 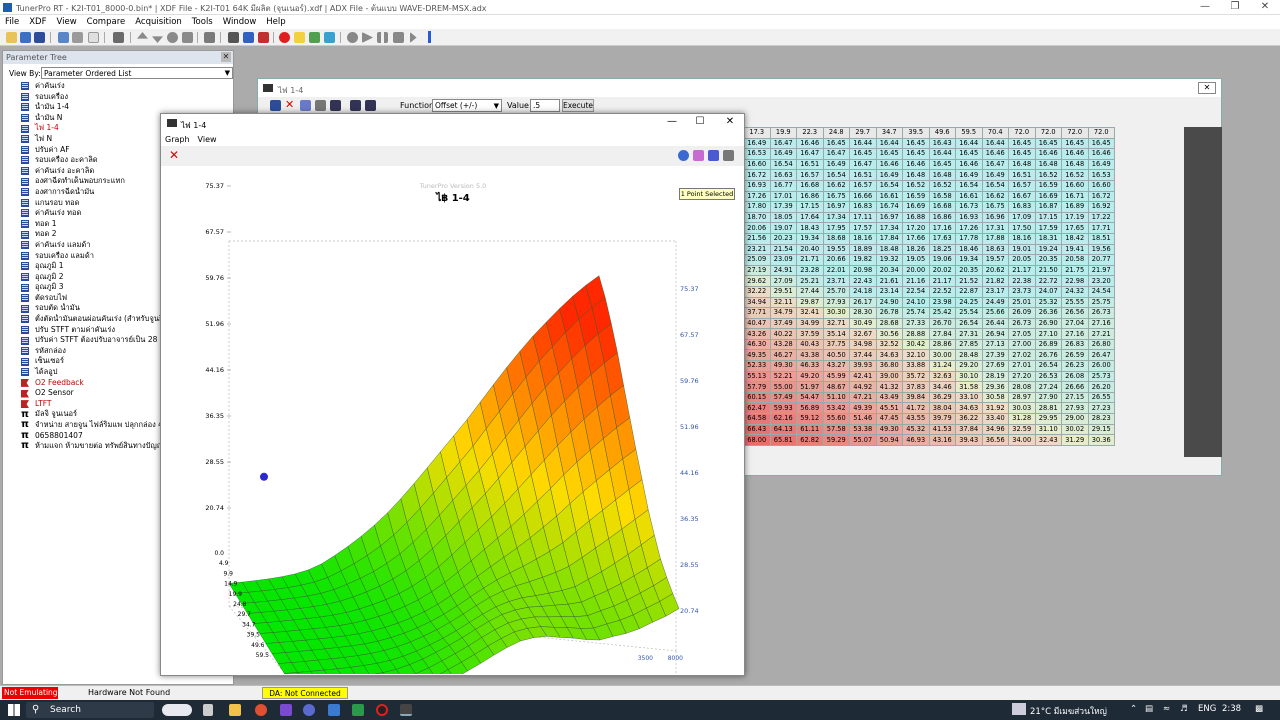 What do you see at coordinates (916, 344) in the screenshot?
I see `table-cell: 30.42` at bounding box center [916, 344].